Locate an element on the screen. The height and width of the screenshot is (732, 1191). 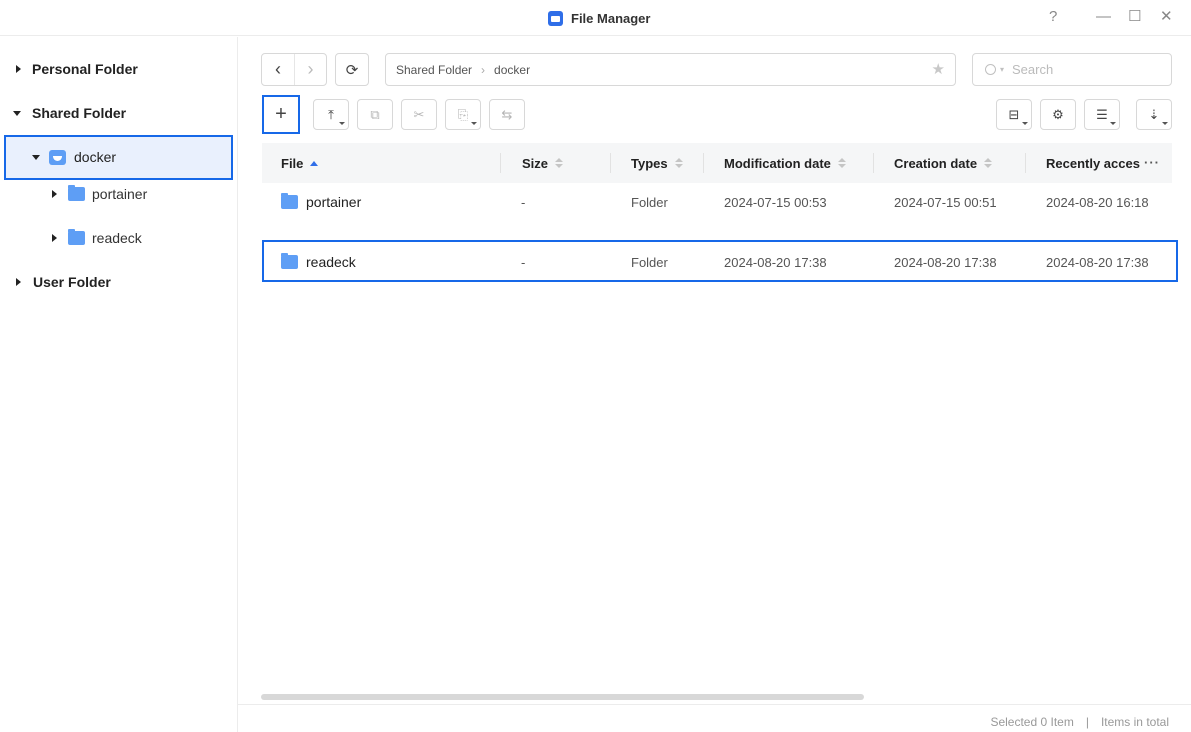
move-icon: ⇆ is located at coordinates (507, 114).